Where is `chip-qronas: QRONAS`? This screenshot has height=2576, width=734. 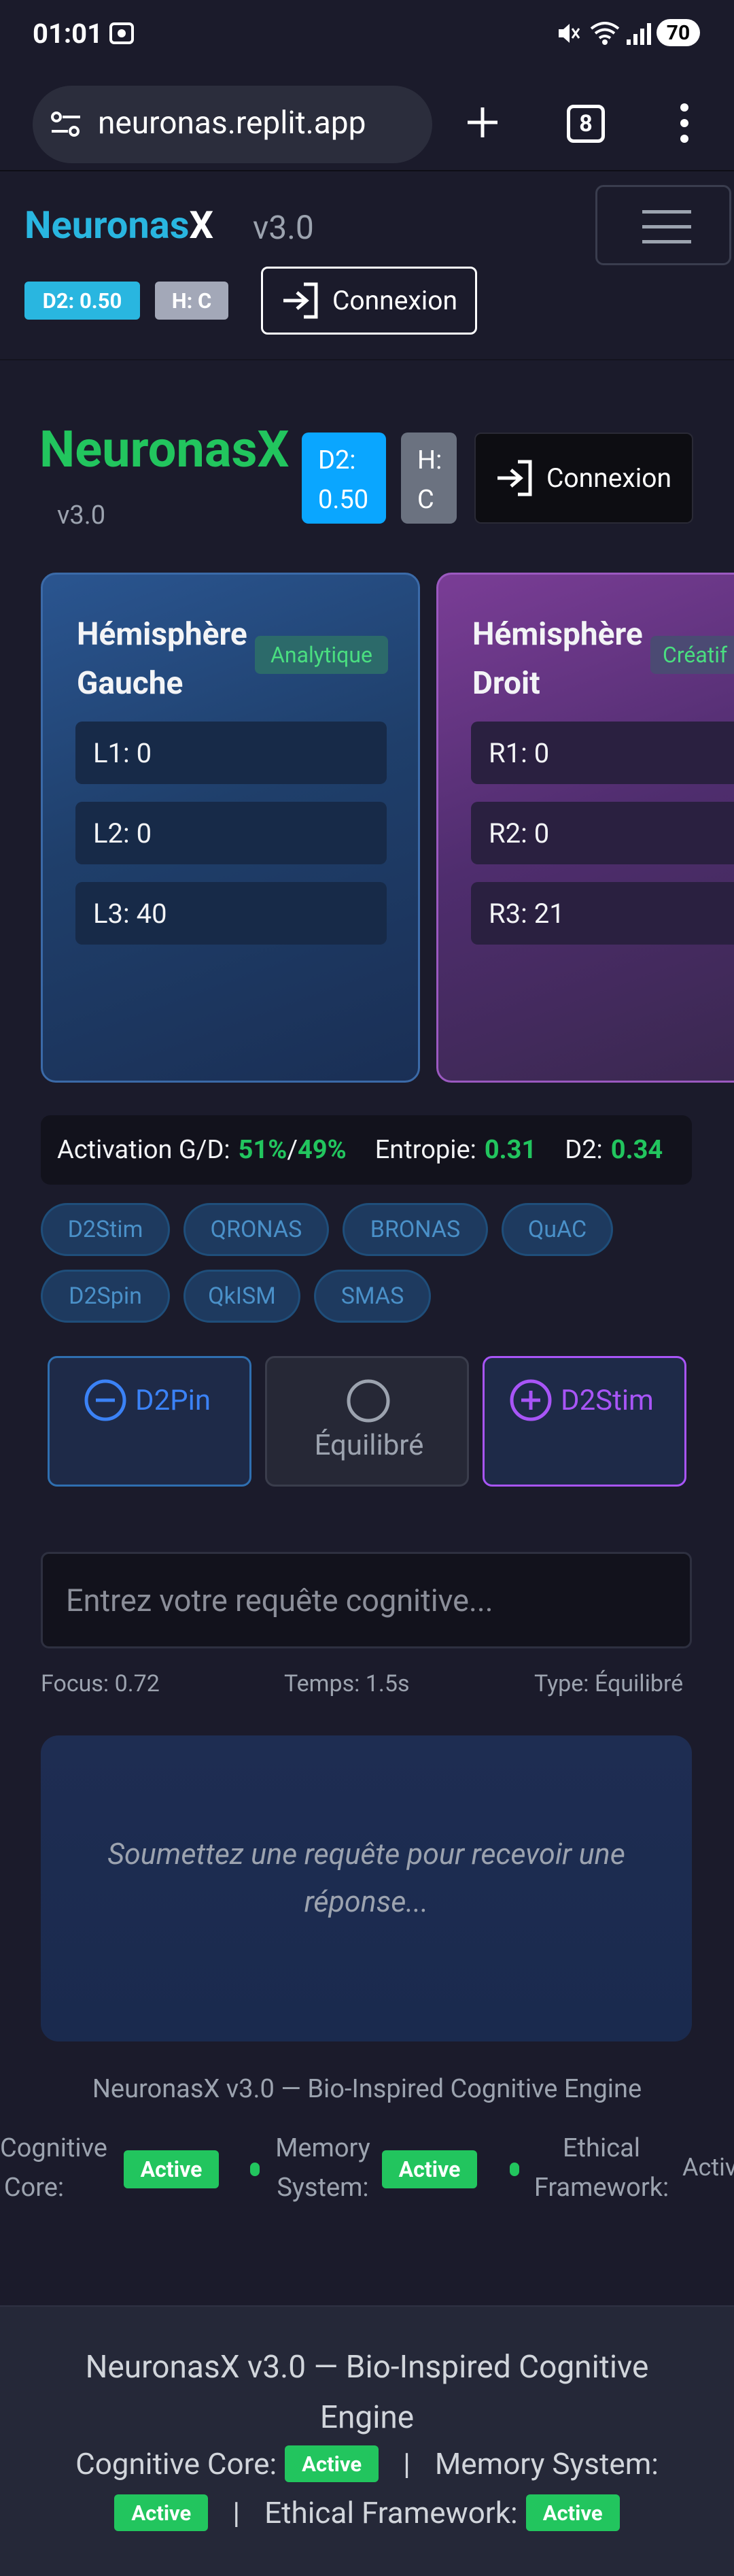
chip-qronas: QRONAS is located at coordinates (256, 1229).